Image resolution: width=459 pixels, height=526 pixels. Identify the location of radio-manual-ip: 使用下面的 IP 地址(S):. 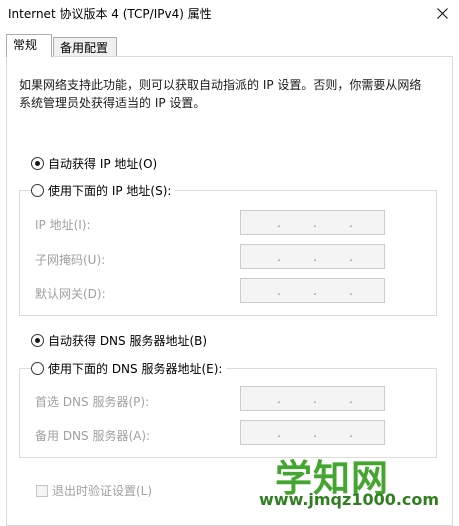
(103, 190).